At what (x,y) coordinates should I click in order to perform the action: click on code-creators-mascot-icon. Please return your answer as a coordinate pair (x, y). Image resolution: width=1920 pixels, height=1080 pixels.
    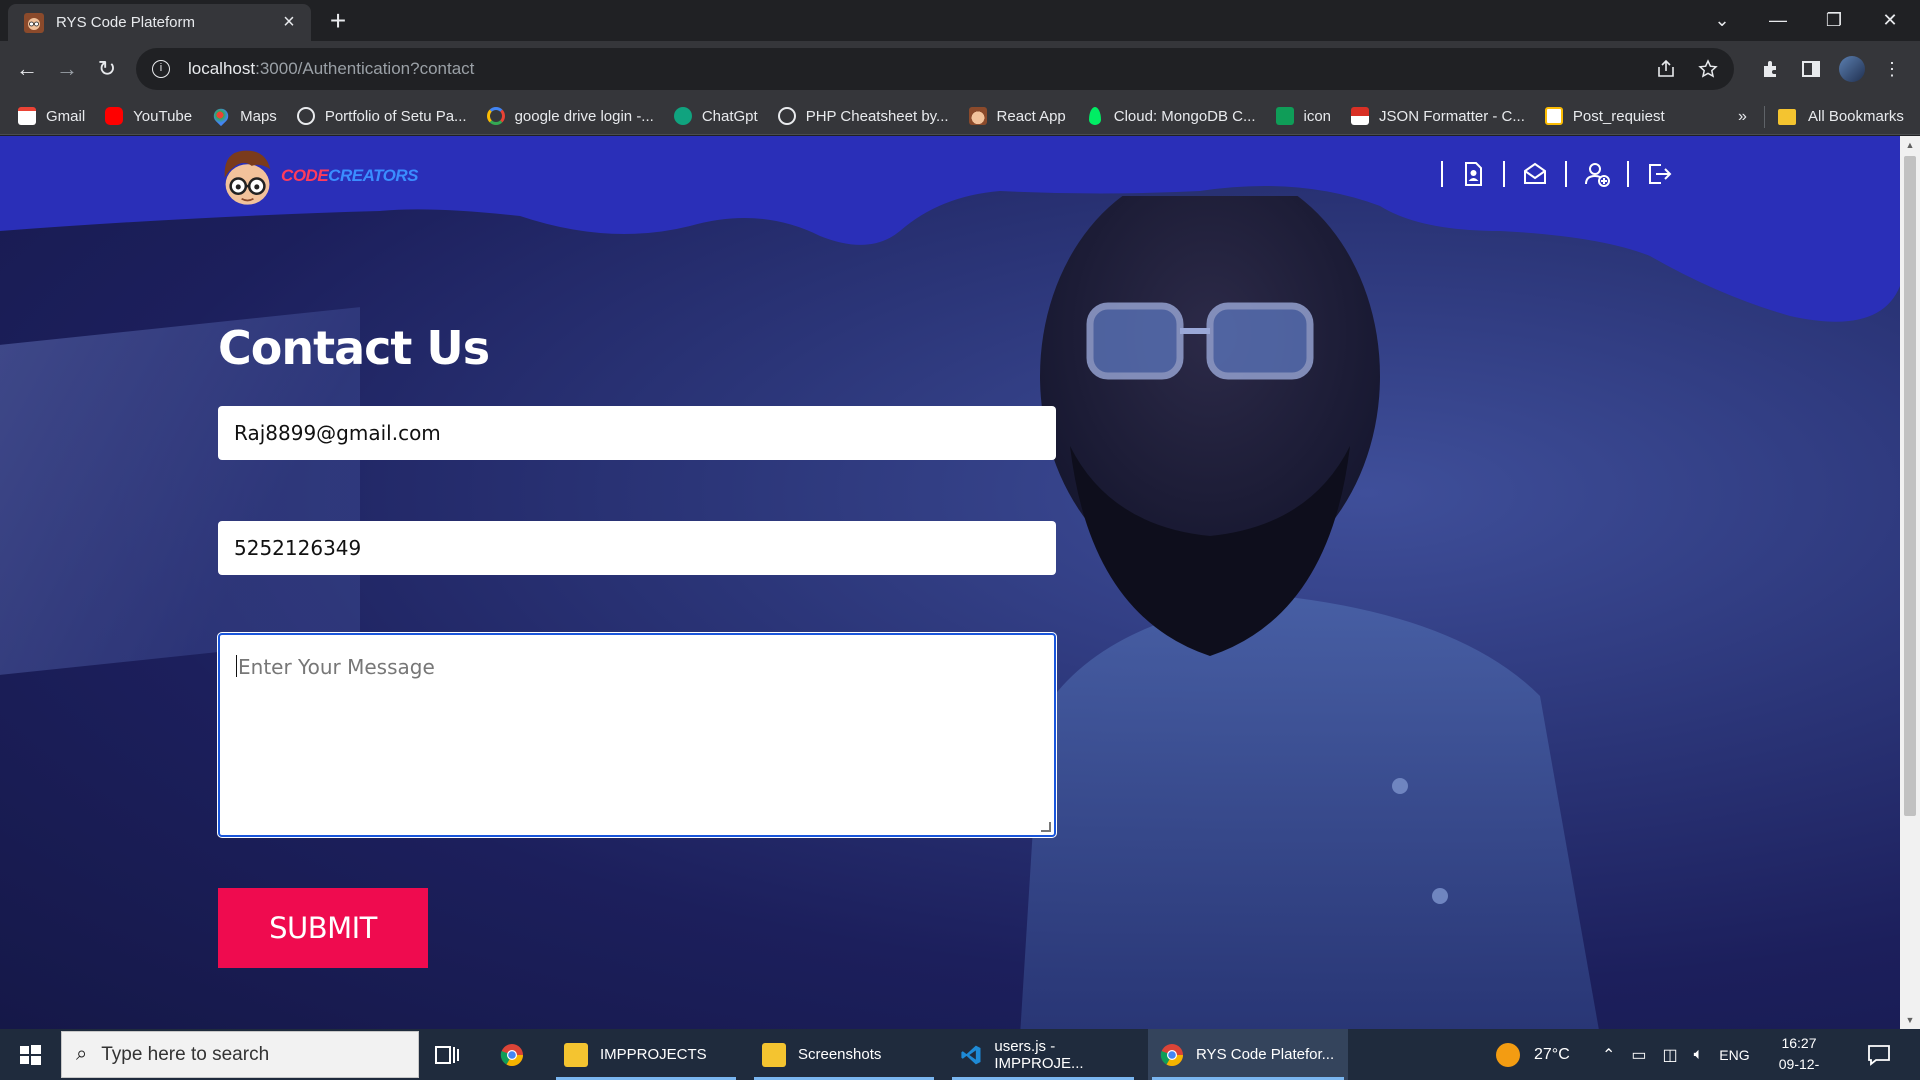
    Looking at the image, I should click on (247, 177).